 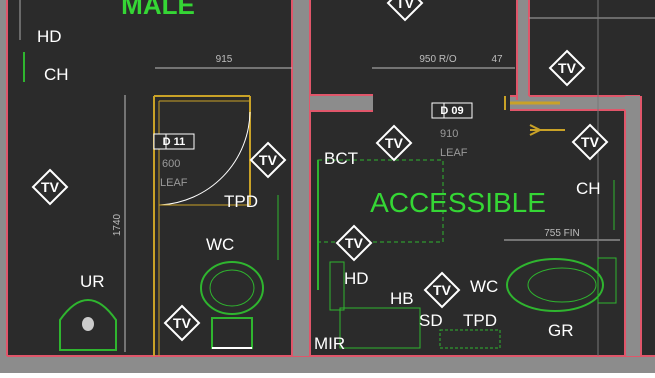 I want to click on dimension-47: 47, so click(x=497, y=59).